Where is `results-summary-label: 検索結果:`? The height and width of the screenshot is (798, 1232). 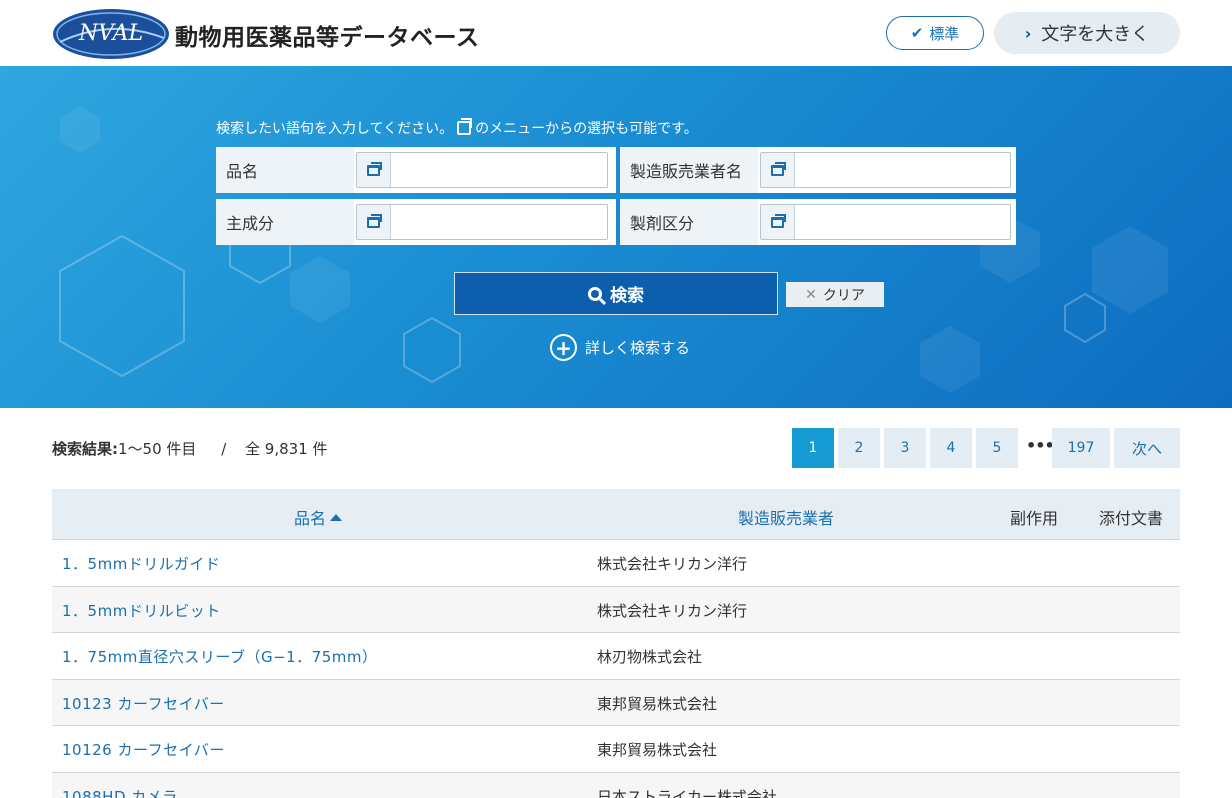 results-summary-label: 検索結果: is located at coordinates (85, 449).